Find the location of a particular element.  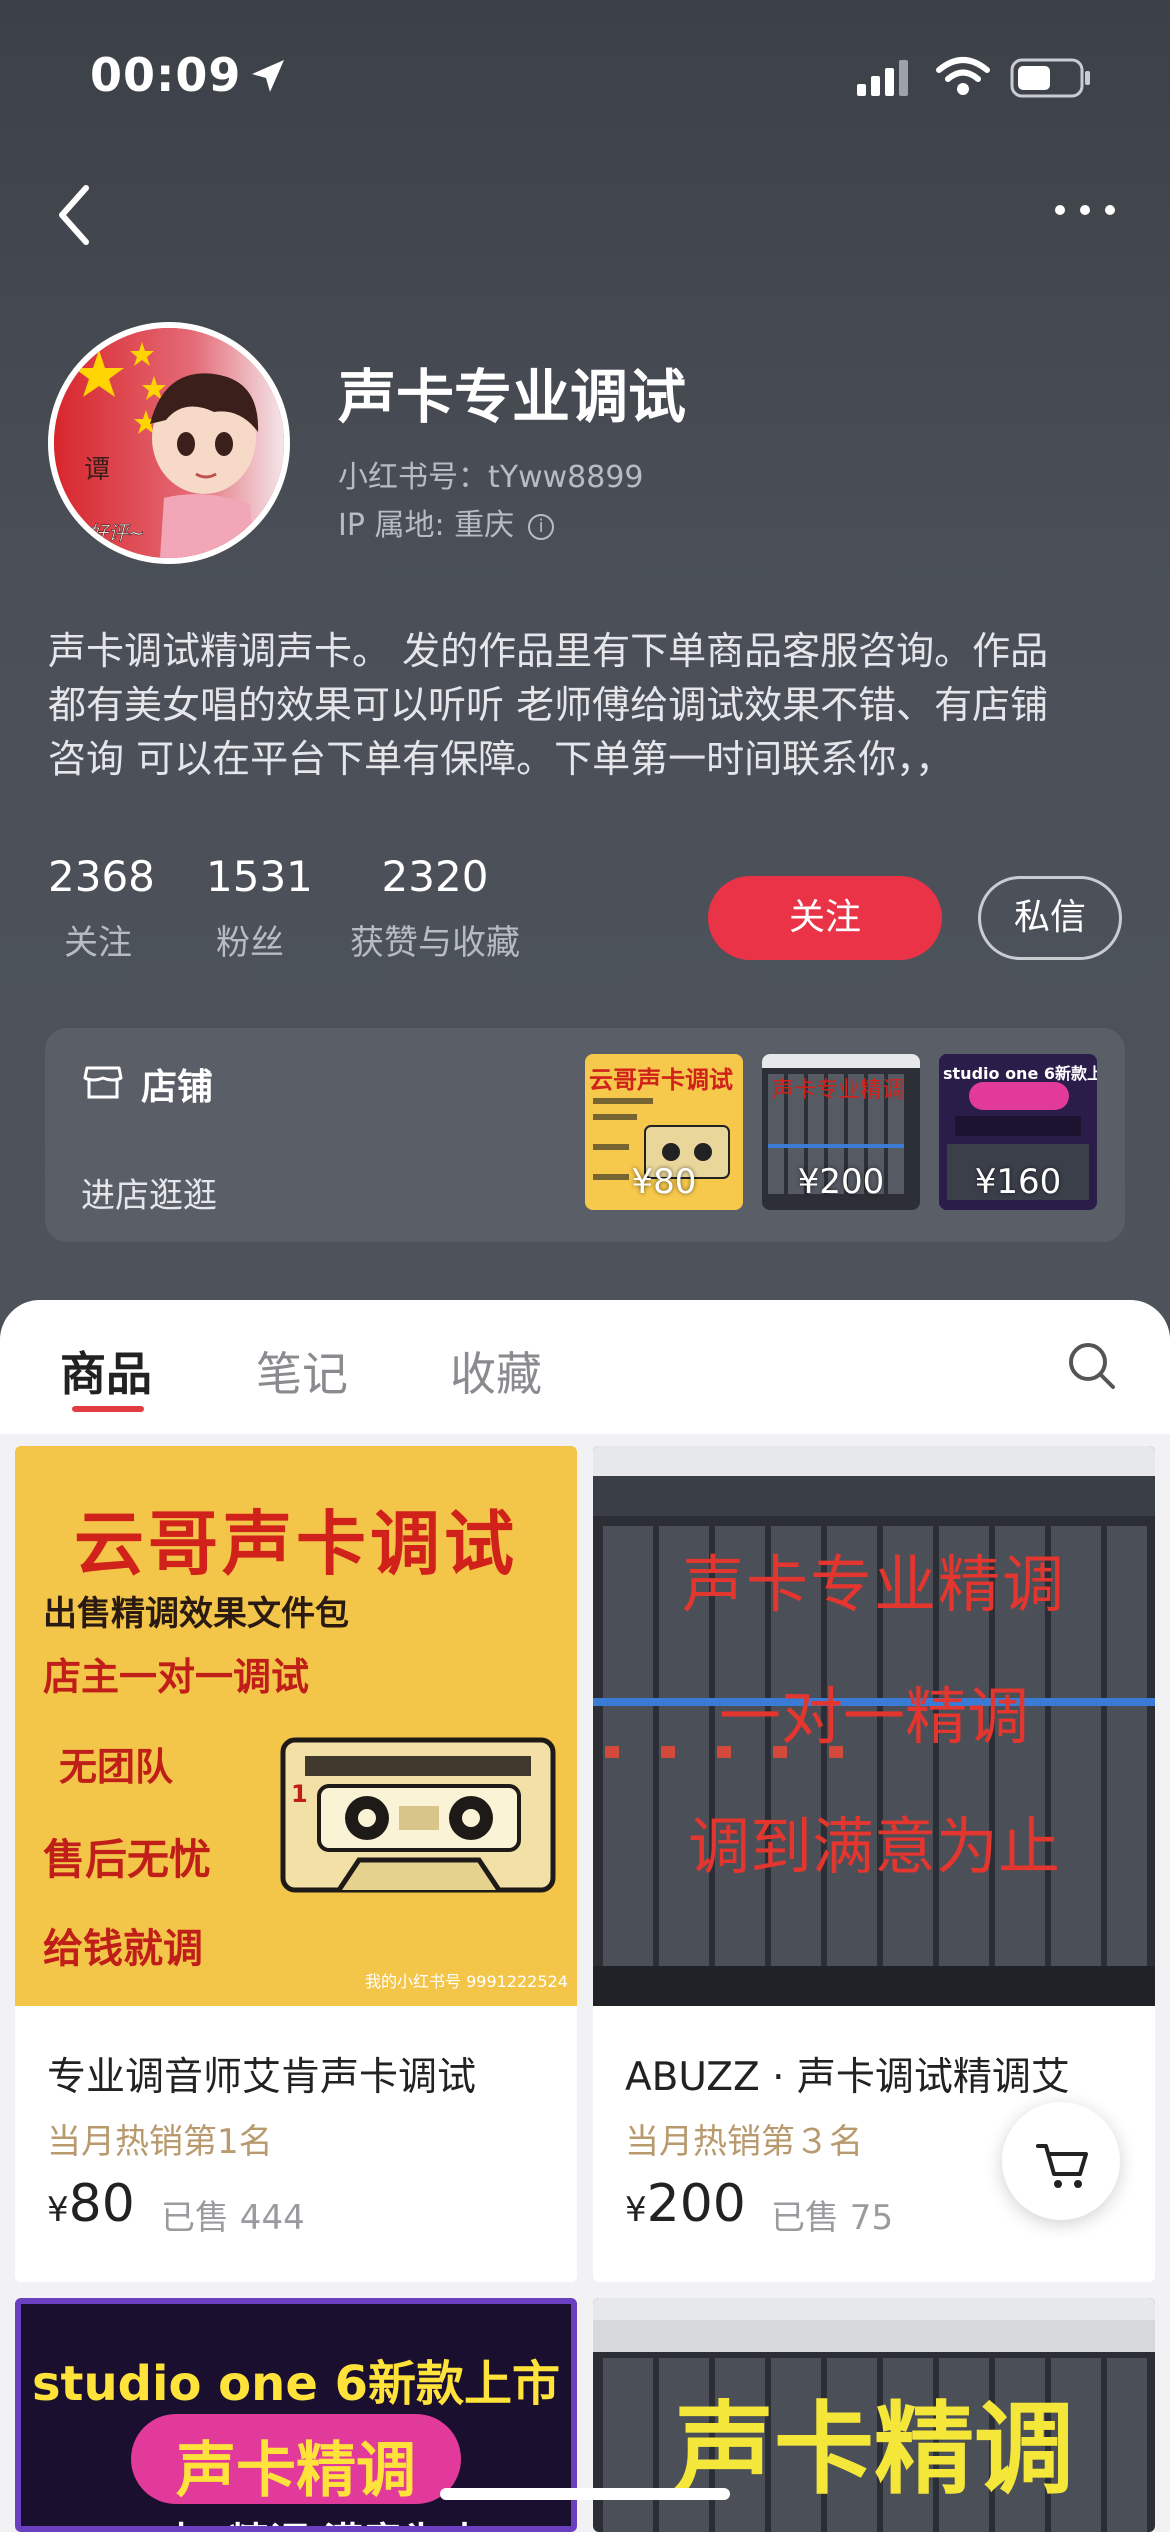

thumb-art-text: studio one 6新款上市 is located at coordinates (1020, 1073).